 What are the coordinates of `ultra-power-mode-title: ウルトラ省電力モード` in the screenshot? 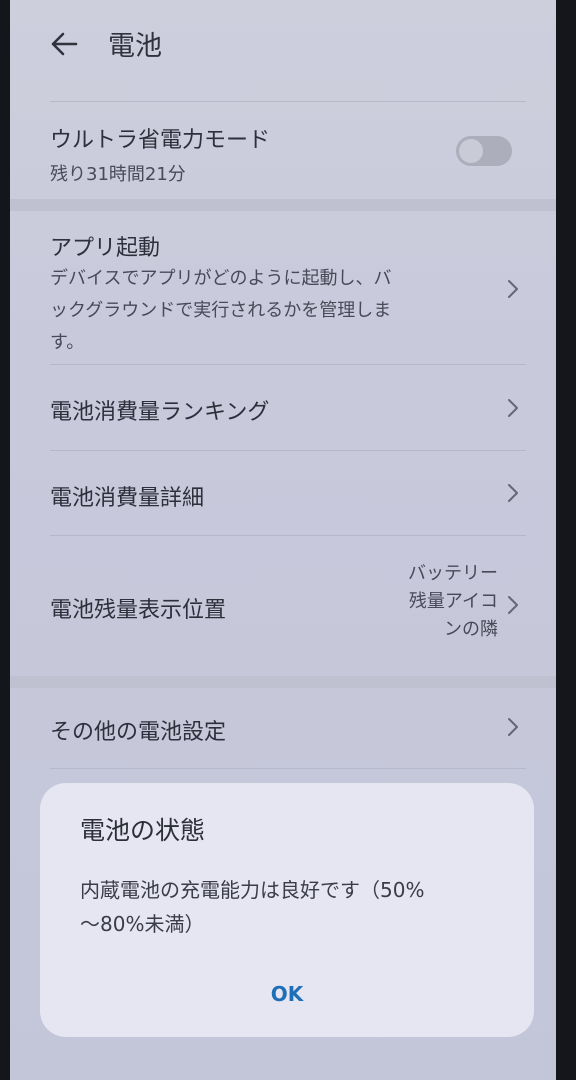 It's located at (160, 140).